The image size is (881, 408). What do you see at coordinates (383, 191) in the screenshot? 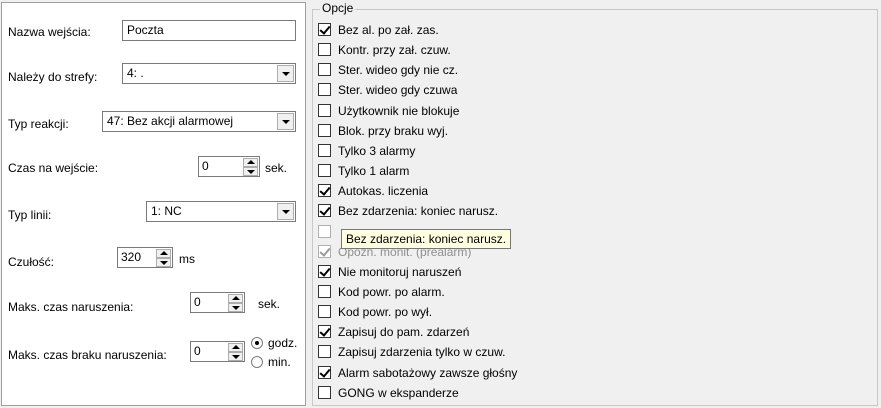
I see `option-label: Autokas. liczenia` at bounding box center [383, 191].